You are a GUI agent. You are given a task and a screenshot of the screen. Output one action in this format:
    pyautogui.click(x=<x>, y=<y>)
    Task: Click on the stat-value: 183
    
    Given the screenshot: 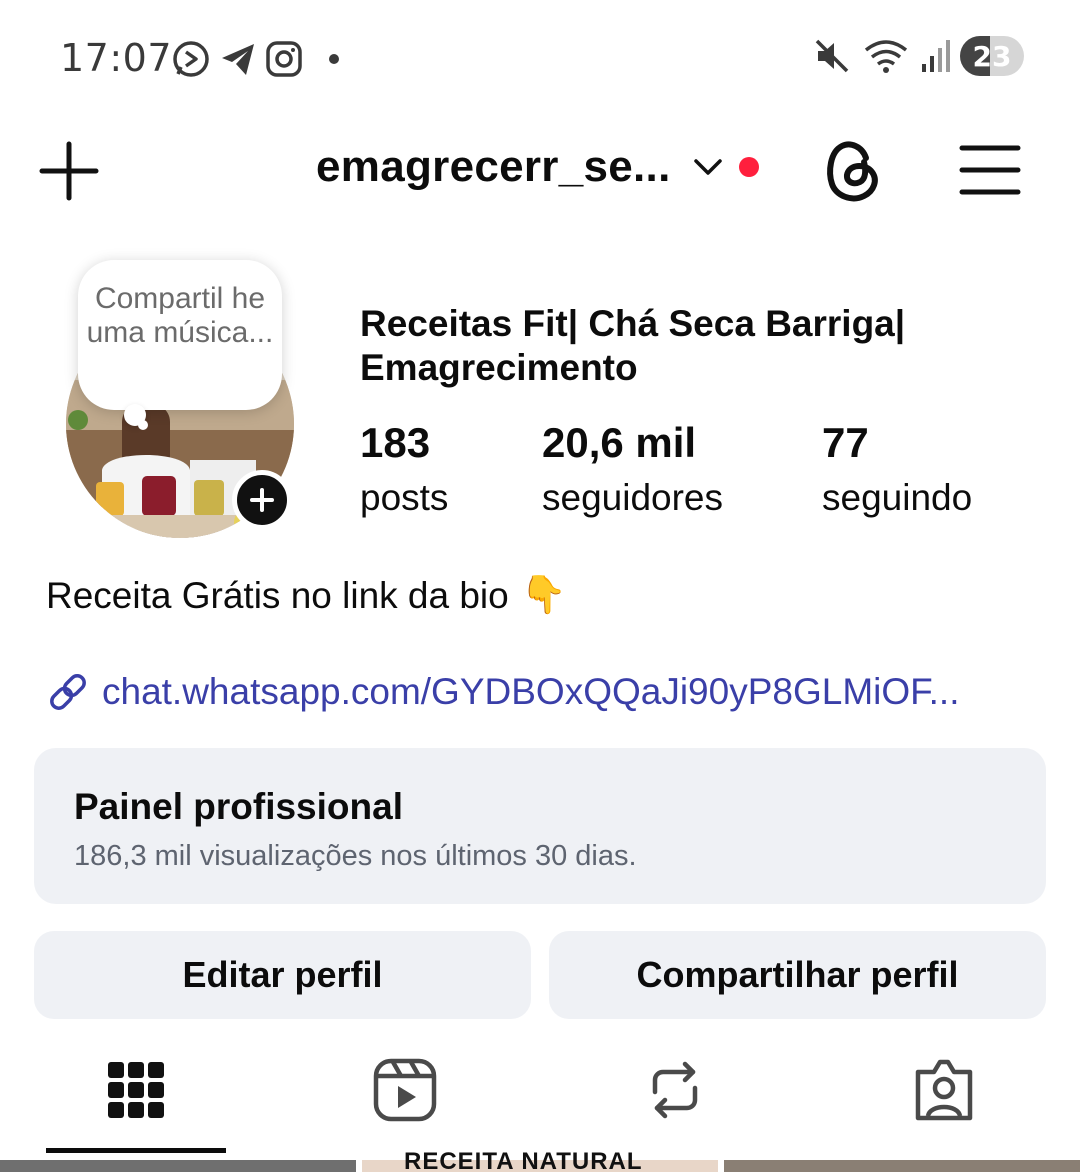 What is the action you would take?
    pyautogui.click(x=395, y=442)
    